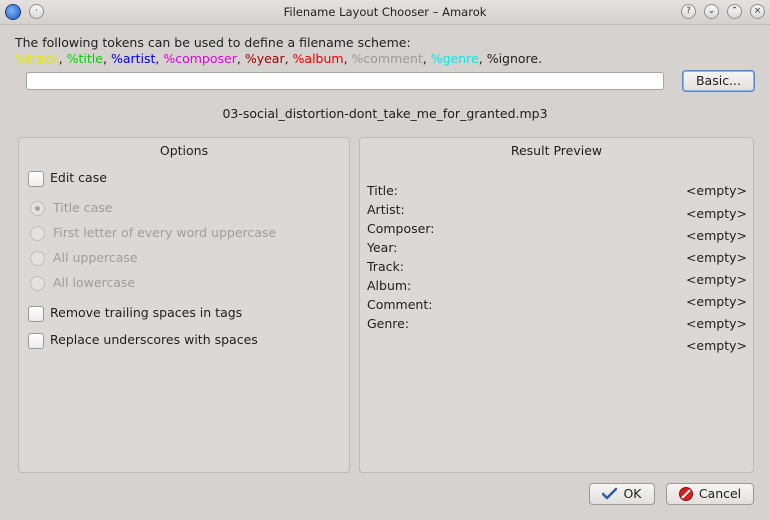 The width and height of the screenshot is (770, 520). I want to click on preview-label-comment: Comment:, so click(400, 304).